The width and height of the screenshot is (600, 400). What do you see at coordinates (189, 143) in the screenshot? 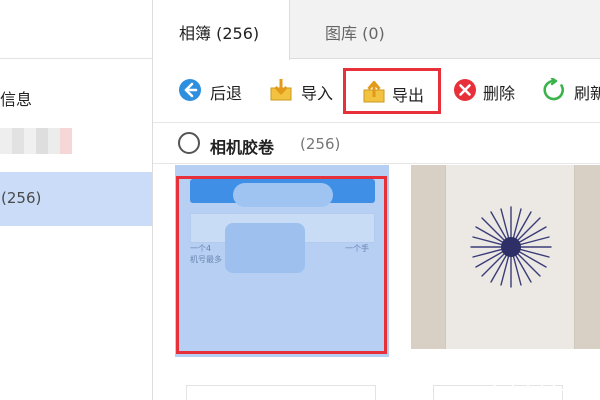
I see `camera-roll-radio` at bounding box center [189, 143].